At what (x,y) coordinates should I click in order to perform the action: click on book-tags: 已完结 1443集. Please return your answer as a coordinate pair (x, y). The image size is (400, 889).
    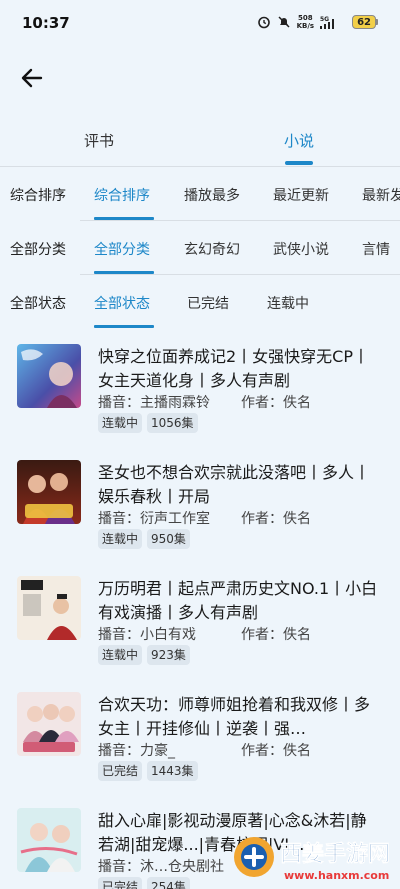
    Looking at the image, I should click on (148, 771).